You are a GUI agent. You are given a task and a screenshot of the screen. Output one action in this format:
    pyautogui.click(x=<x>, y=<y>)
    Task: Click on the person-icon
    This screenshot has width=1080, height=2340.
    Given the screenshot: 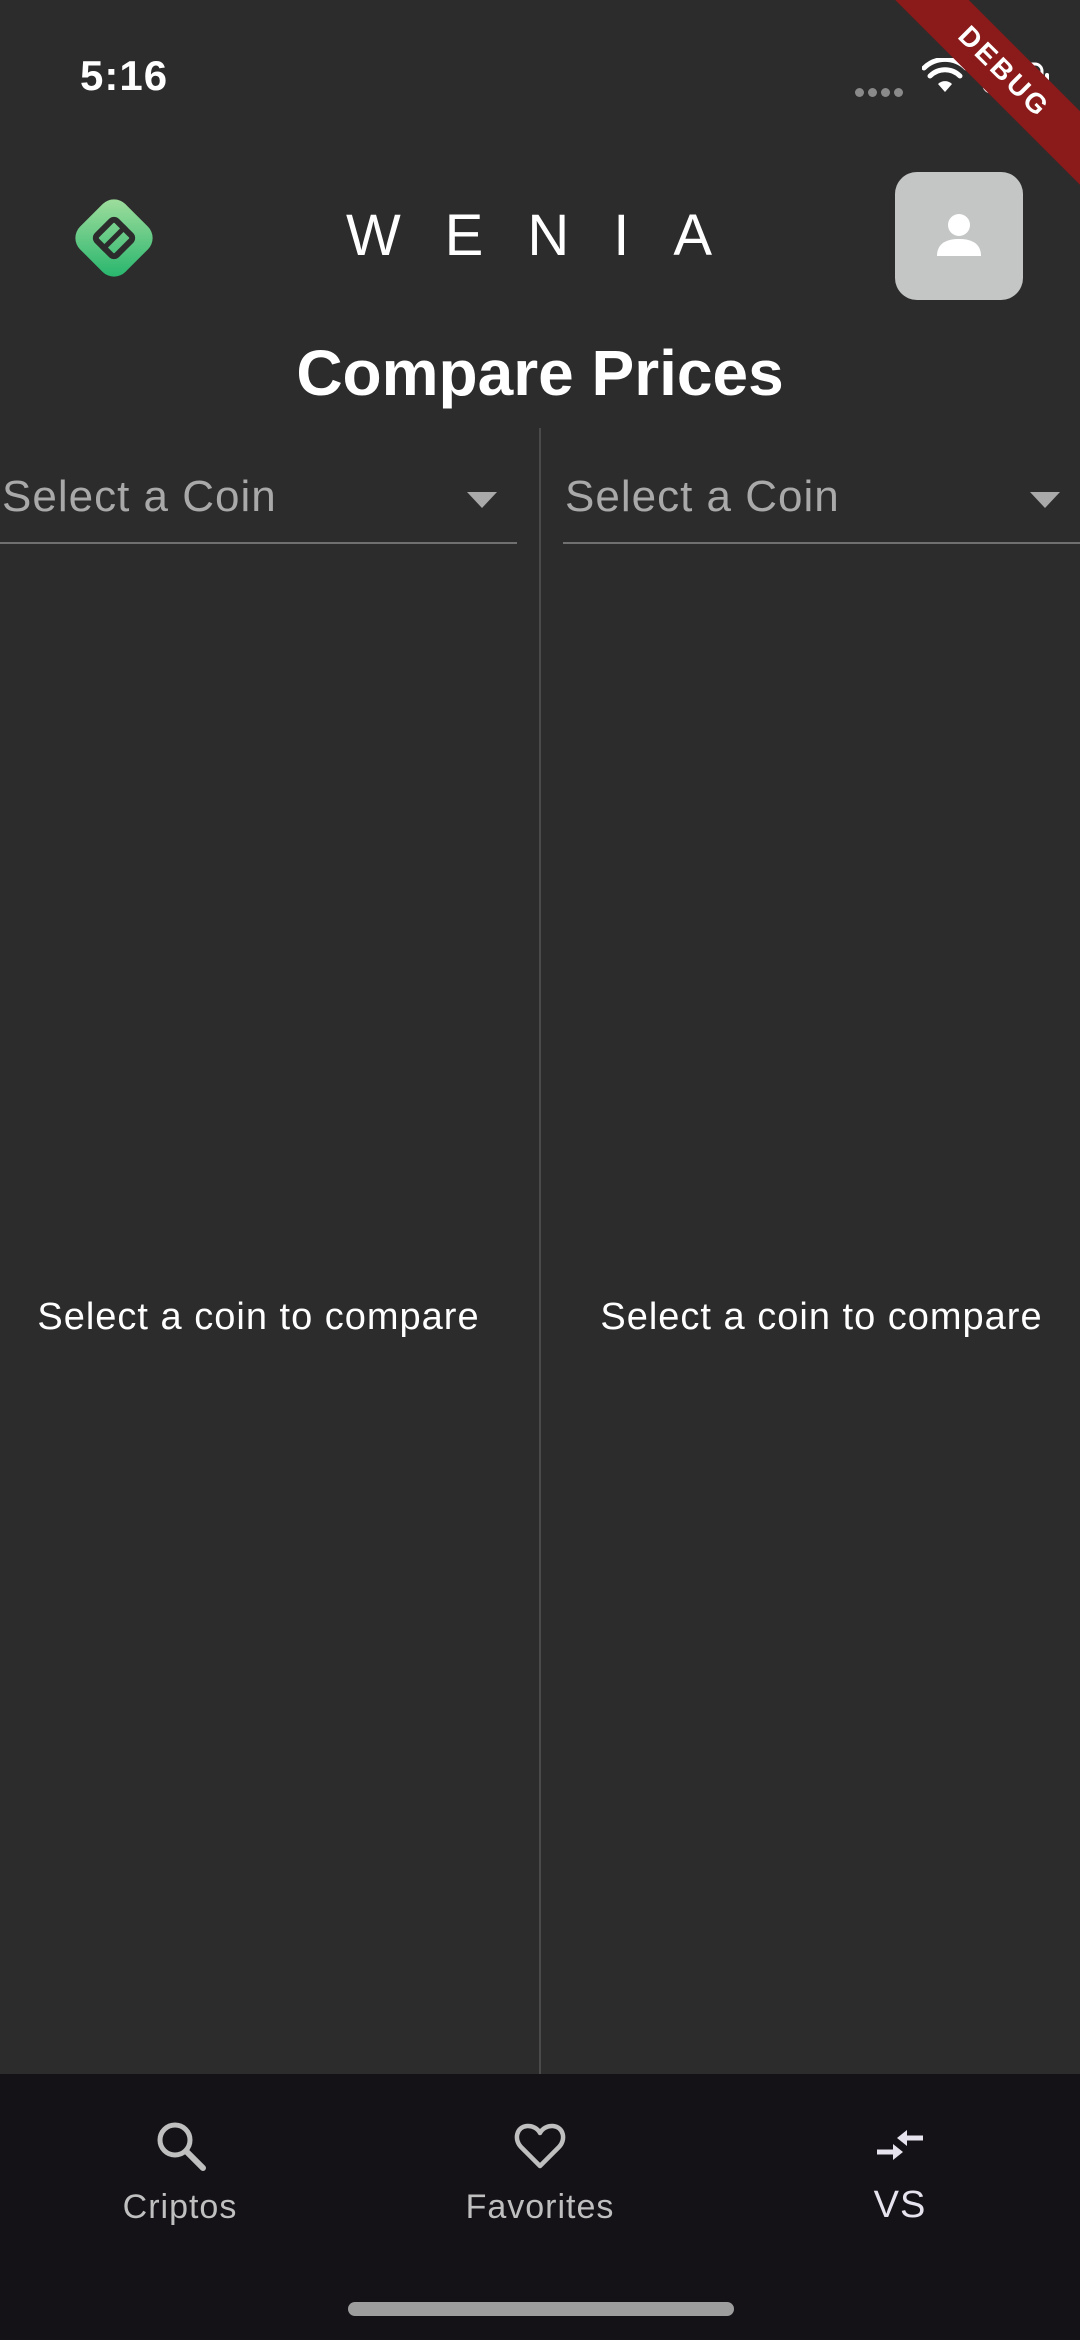 What is the action you would take?
    pyautogui.click(x=959, y=235)
    